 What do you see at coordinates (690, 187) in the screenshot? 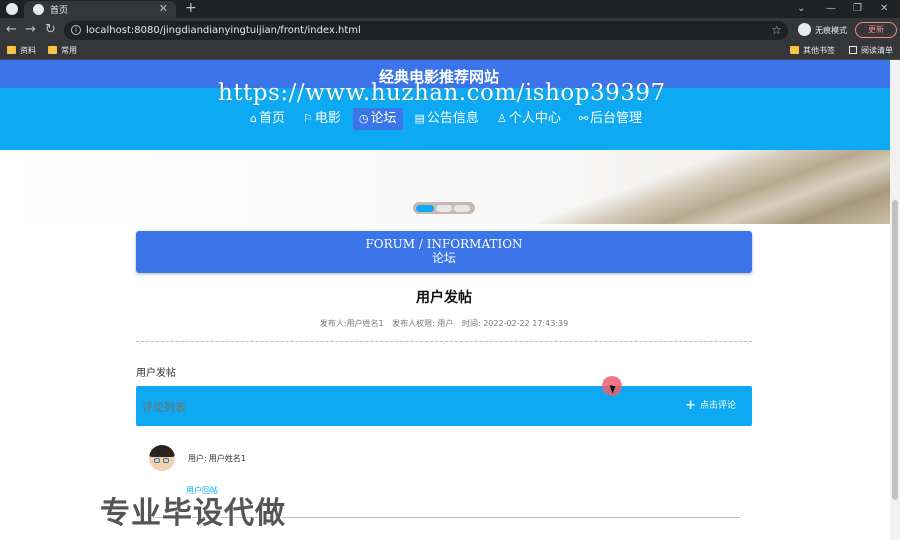
I see `banner-image` at bounding box center [690, 187].